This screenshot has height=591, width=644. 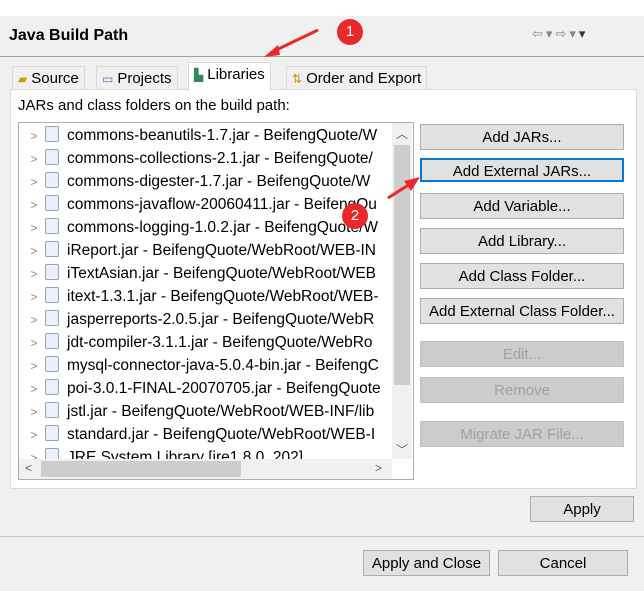 What do you see at coordinates (355, 216) in the screenshot?
I see `annotation-step-2: 2` at bounding box center [355, 216].